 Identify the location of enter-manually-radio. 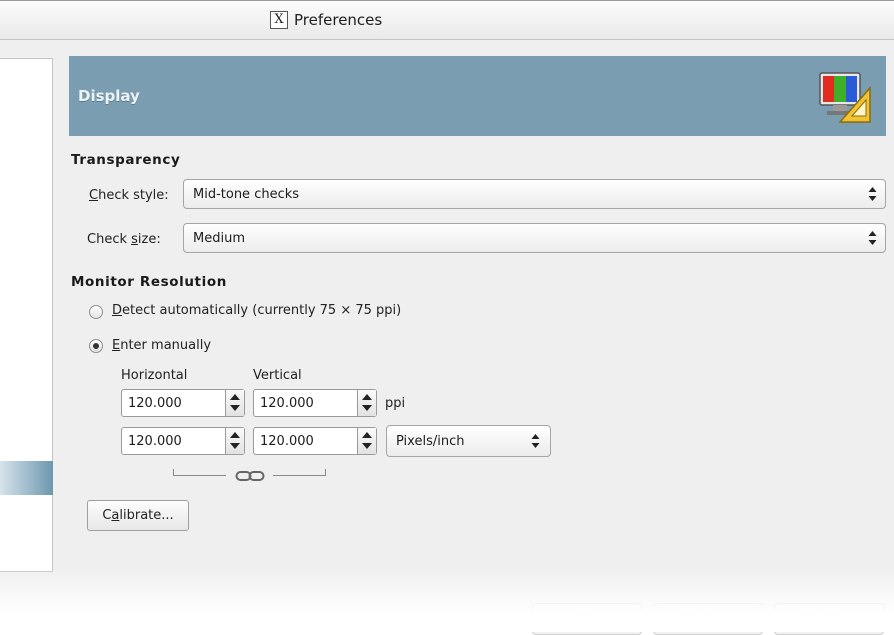
(96, 346).